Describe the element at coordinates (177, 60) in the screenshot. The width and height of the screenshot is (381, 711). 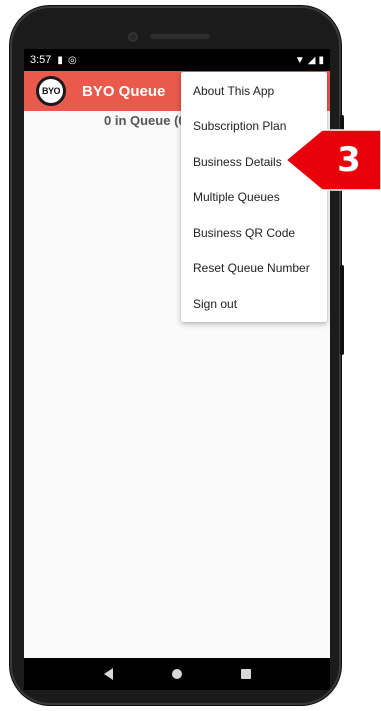
I see `status-bar: 3:57 ▮ ◎ ▼ ◢ ▮` at that location.